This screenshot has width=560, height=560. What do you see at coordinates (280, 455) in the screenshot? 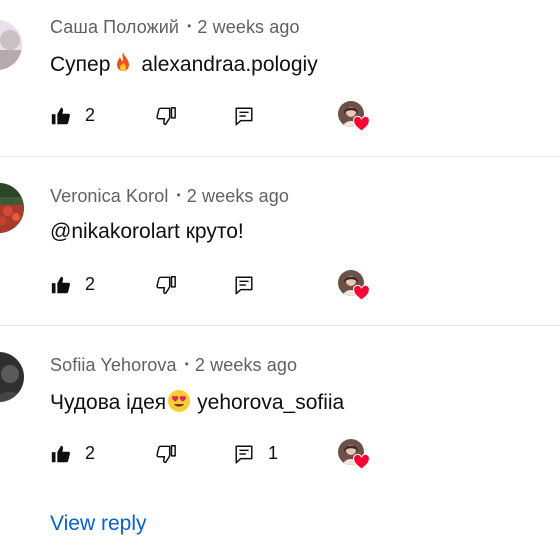
I see `comment-actions: 2 1` at bounding box center [280, 455].